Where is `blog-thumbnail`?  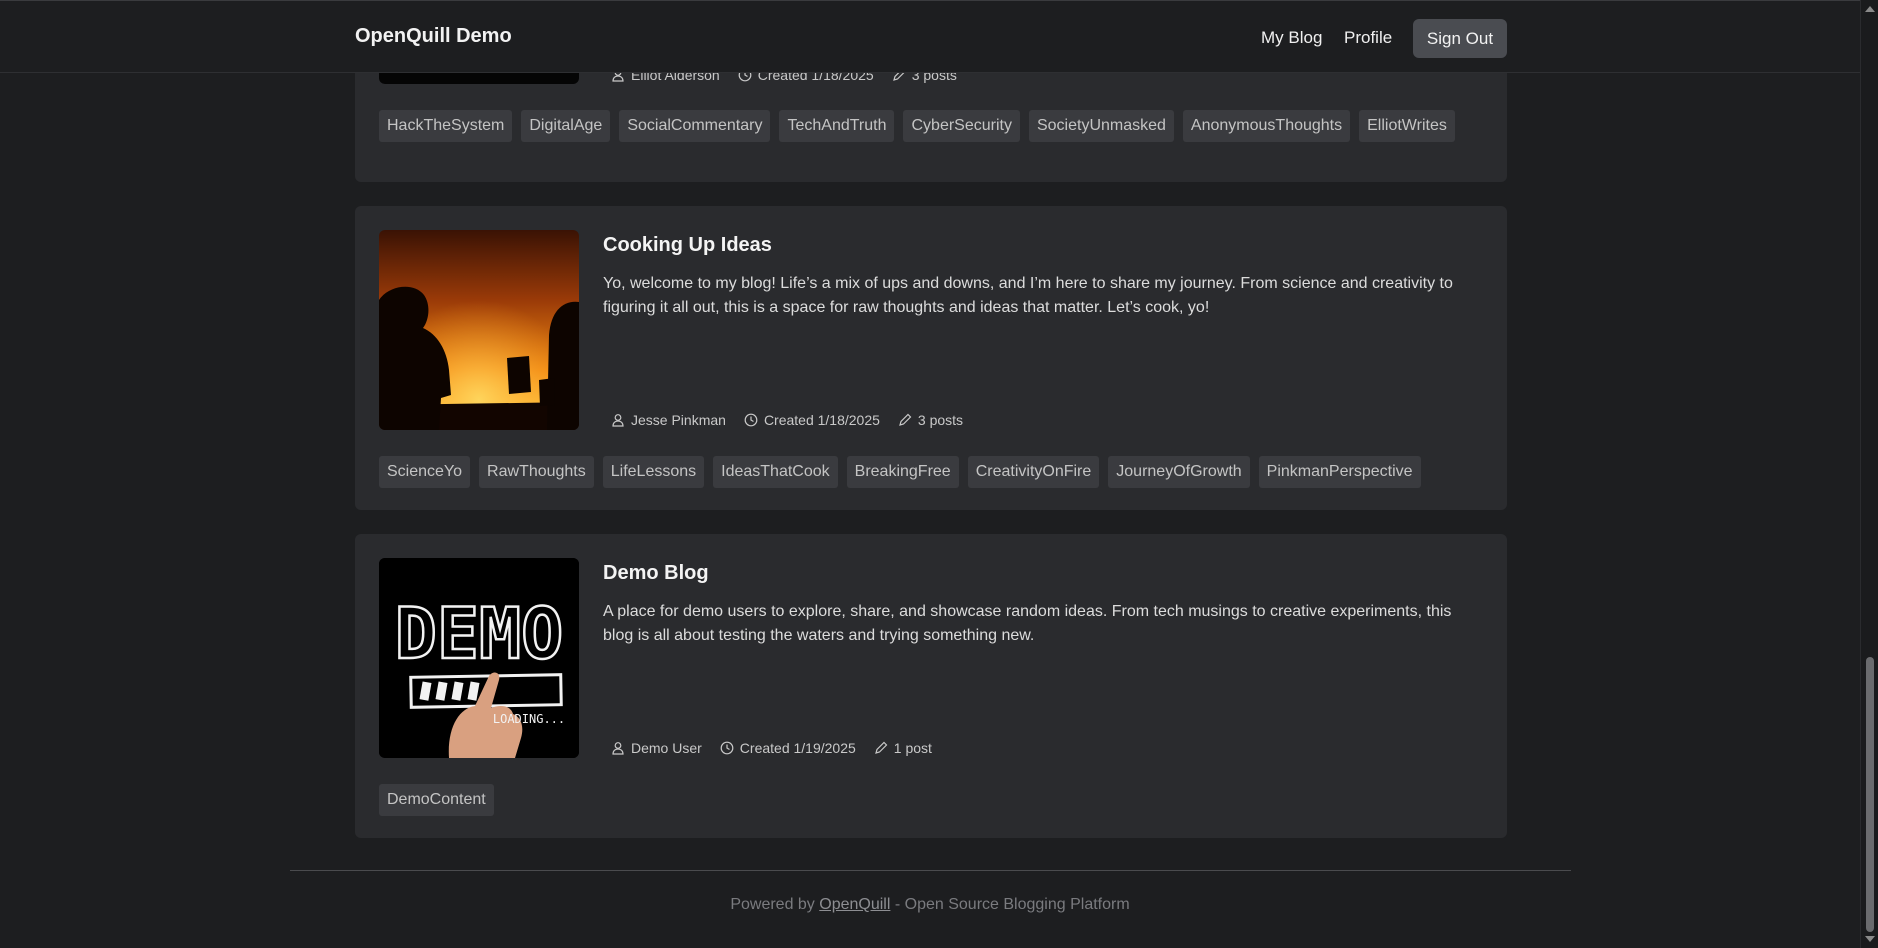
blog-thumbnail is located at coordinates (479, 330).